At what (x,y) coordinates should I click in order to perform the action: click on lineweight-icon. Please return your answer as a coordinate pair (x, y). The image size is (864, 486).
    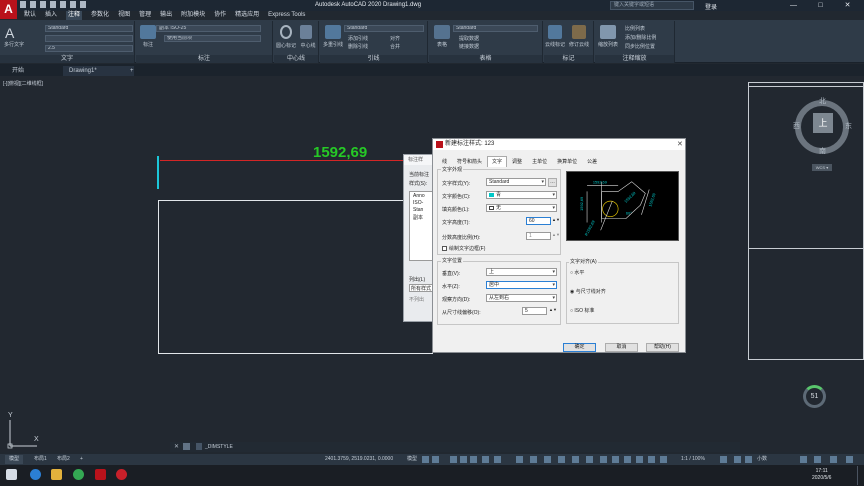
    Looking at the image, I should click on (519, 459).